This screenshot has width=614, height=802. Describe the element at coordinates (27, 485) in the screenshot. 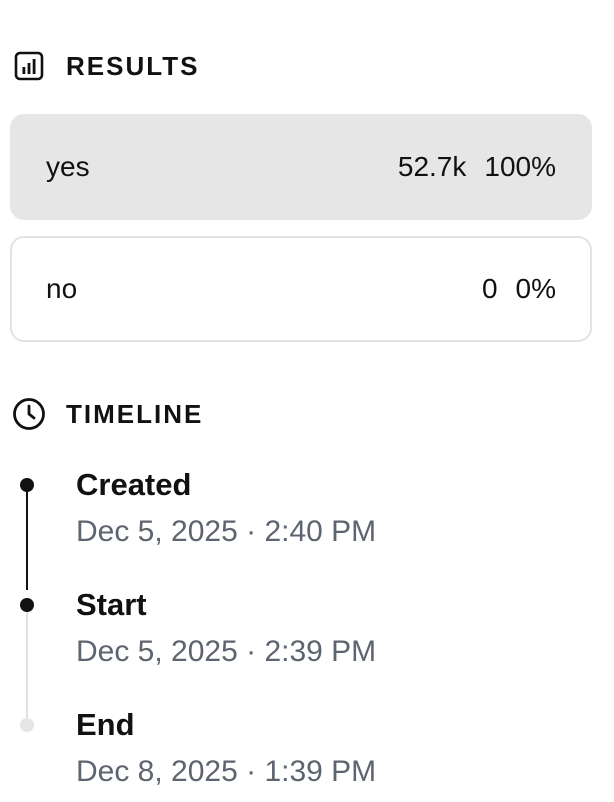

I see `timeline-dot-created` at that location.